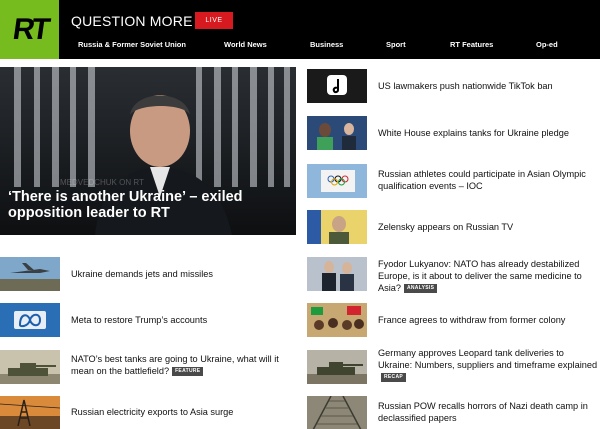 This screenshot has width=600, height=429. What do you see at coordinates (178, 274) in the screenshot?
I see `news-headline-jets: Ukraine demands jets and missiles` at bounding box center [178, 274].